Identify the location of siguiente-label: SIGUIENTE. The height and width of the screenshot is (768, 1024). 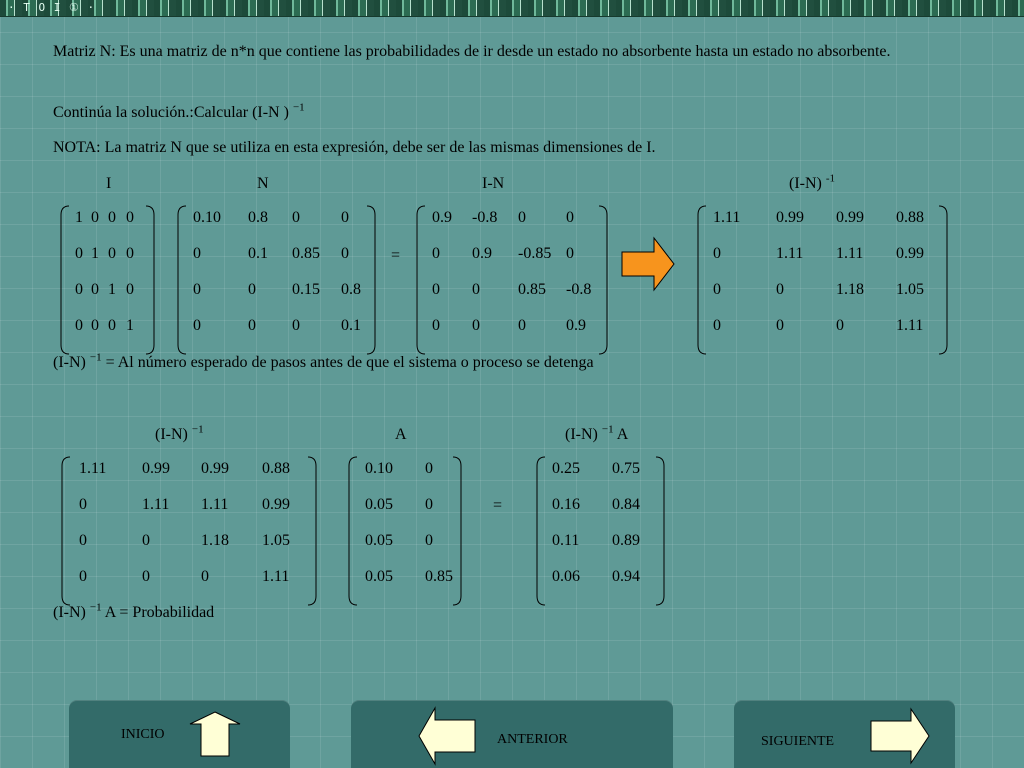
(797, 742).